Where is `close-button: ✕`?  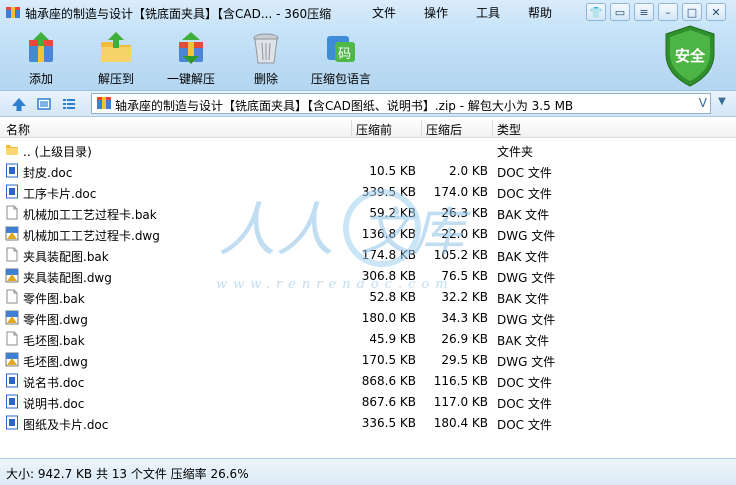
close-button: ✕ is located at coordinates (716, 12).